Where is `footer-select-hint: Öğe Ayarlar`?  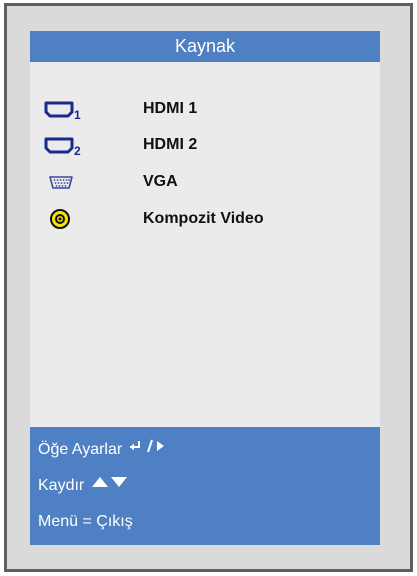 footer-select-hint: Öğe Ayarlar is located at coordinates (102, 450).